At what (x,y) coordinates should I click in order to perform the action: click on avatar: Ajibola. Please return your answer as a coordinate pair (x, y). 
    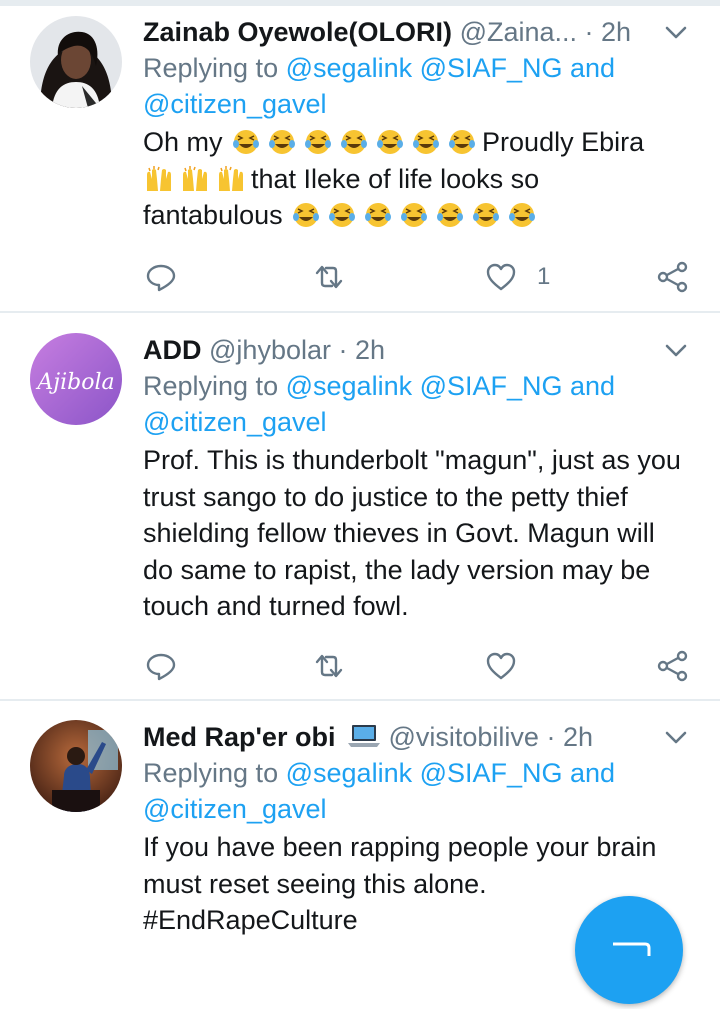
    Looking at the image, I should click on (76, 379).